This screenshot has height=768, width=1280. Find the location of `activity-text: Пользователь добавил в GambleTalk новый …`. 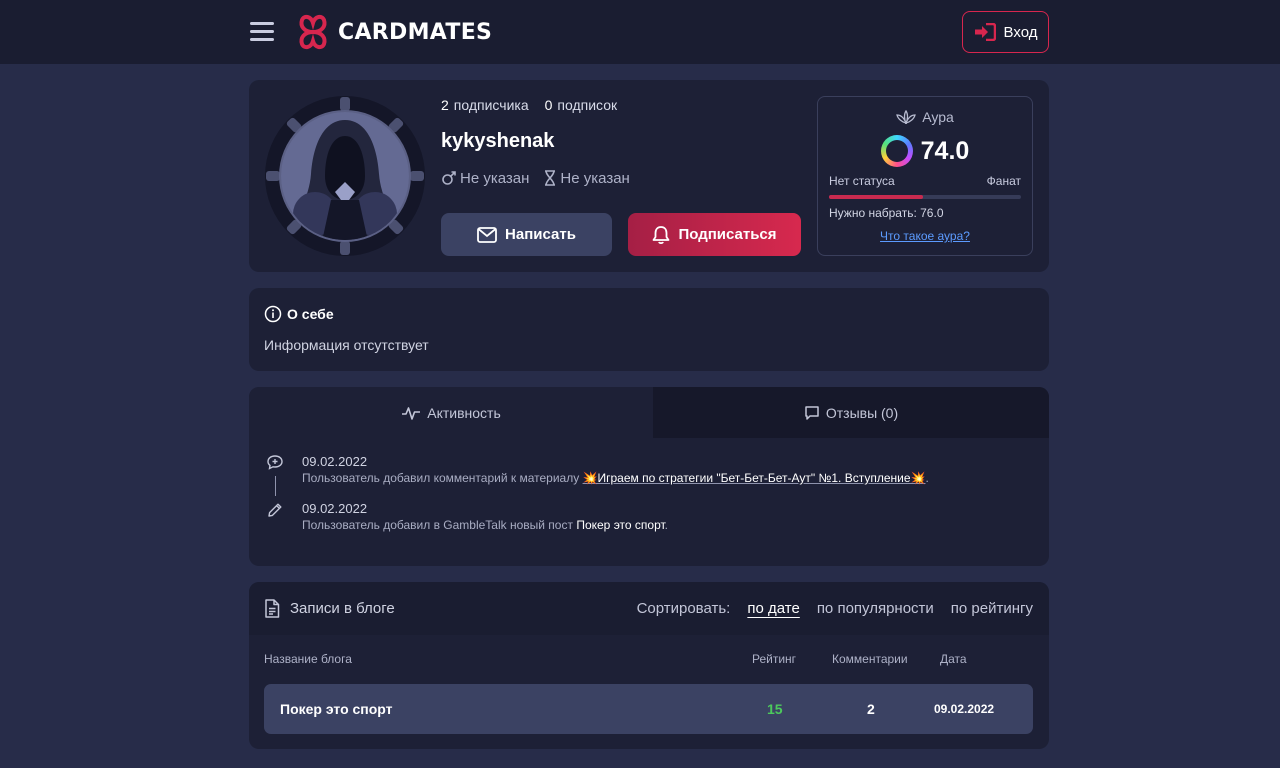

activity-text: Пользователь добавил в GambleTalk новый … is located at coordinates (437, 525).